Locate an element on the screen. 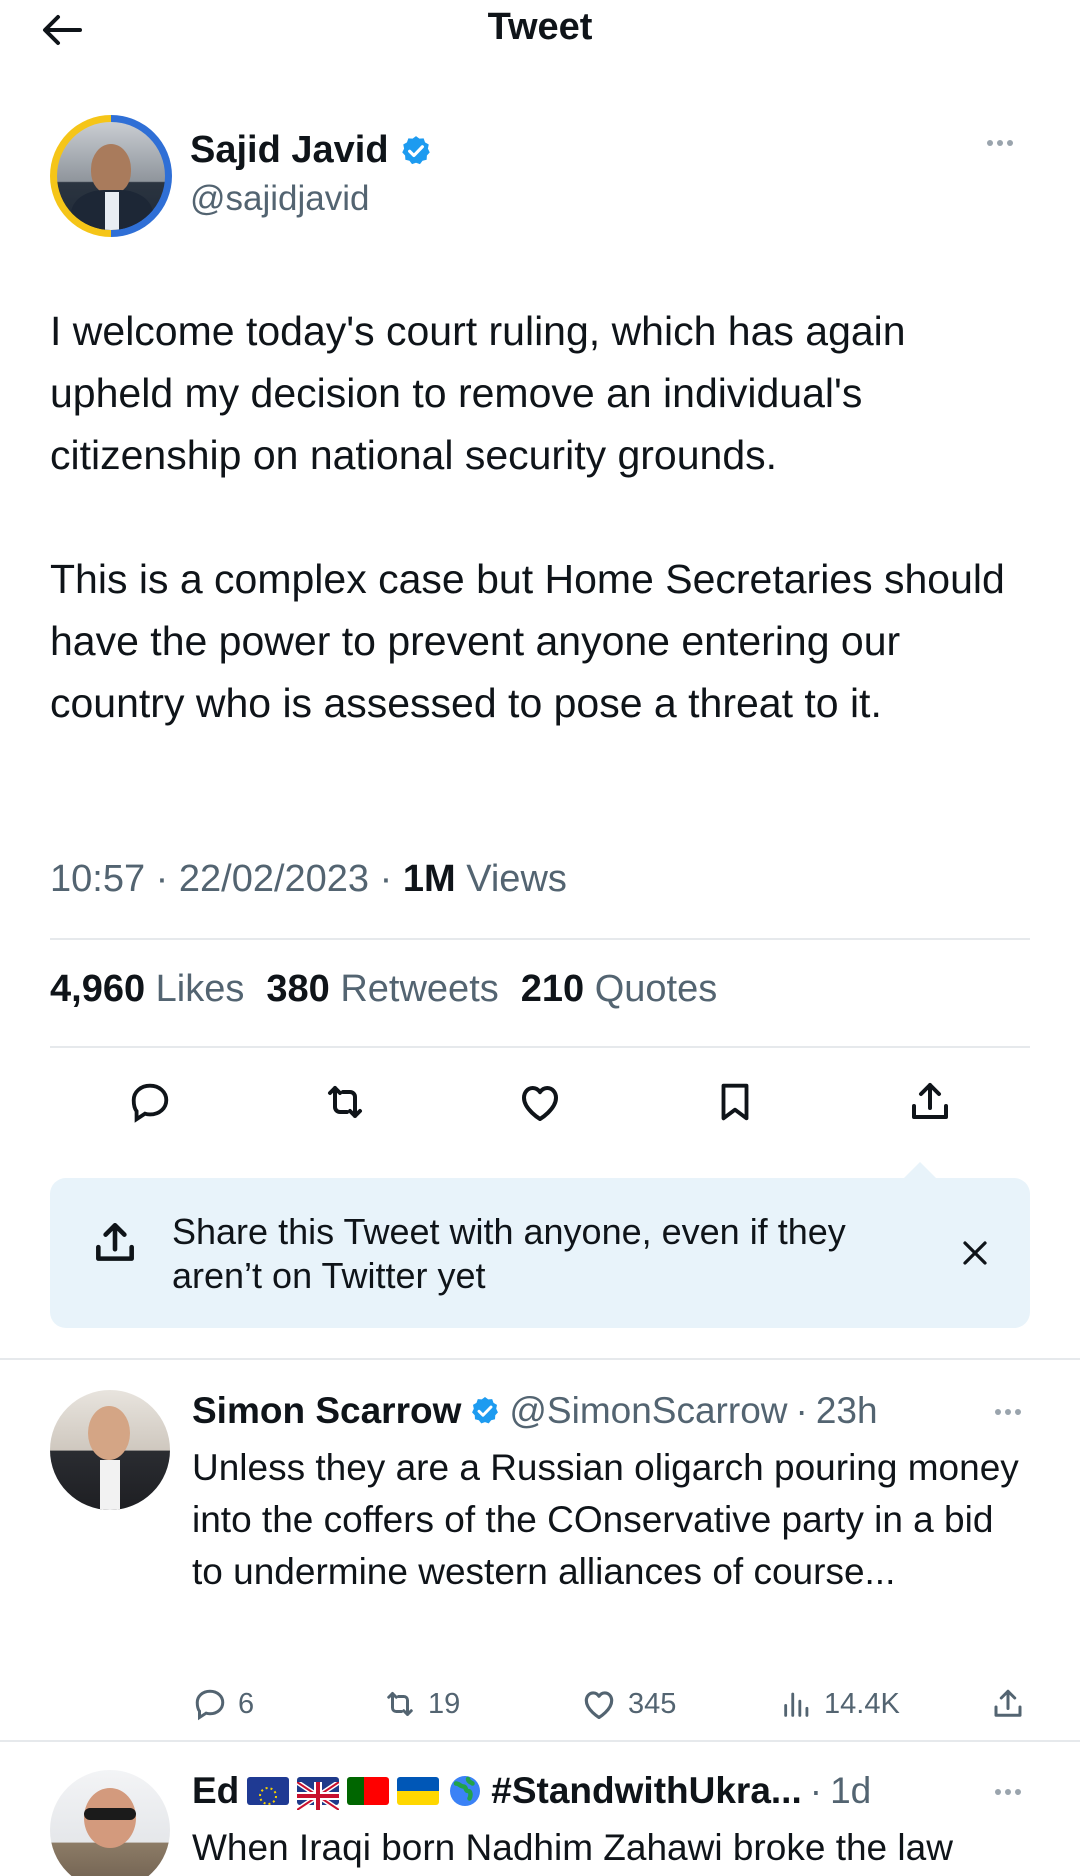 The image size is (1080, 1876). author-name: Sajid Javid is located at coordinates (289, 150).